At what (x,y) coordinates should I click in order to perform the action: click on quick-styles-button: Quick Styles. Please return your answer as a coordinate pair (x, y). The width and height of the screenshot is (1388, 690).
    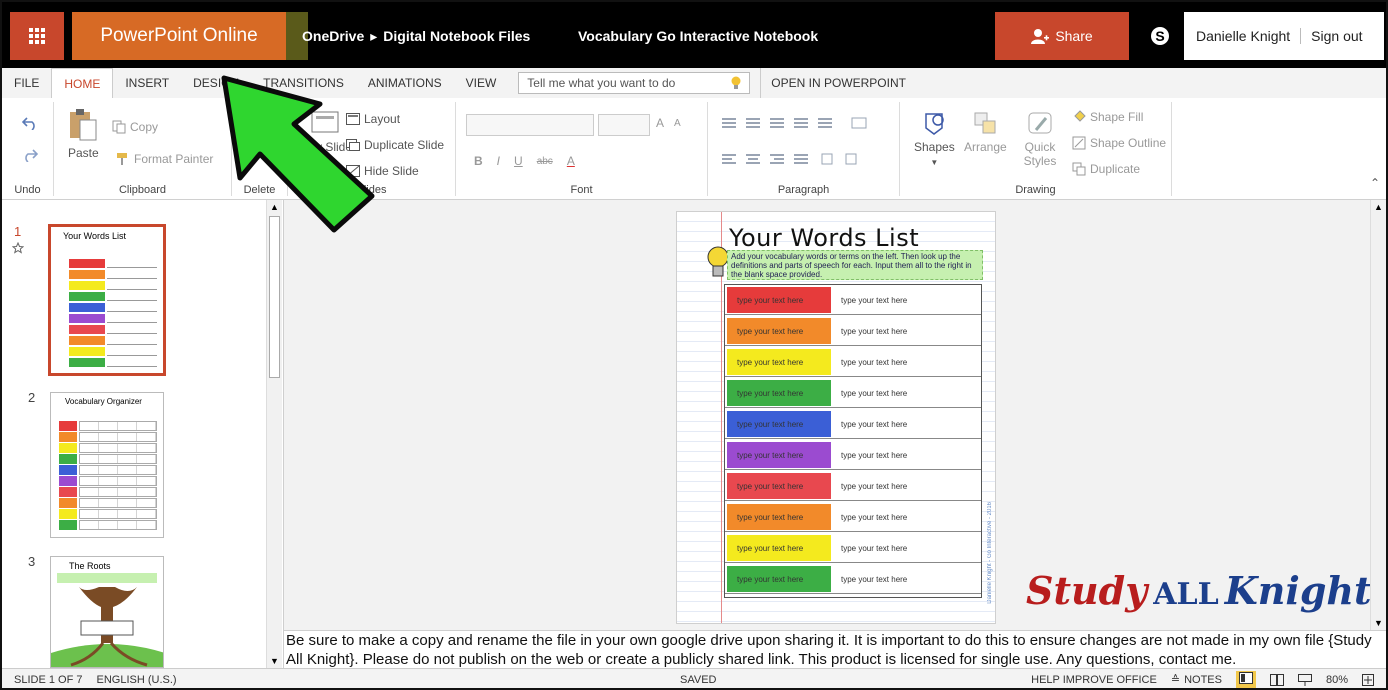
    Looking at the image, I should click on (1040, 139).